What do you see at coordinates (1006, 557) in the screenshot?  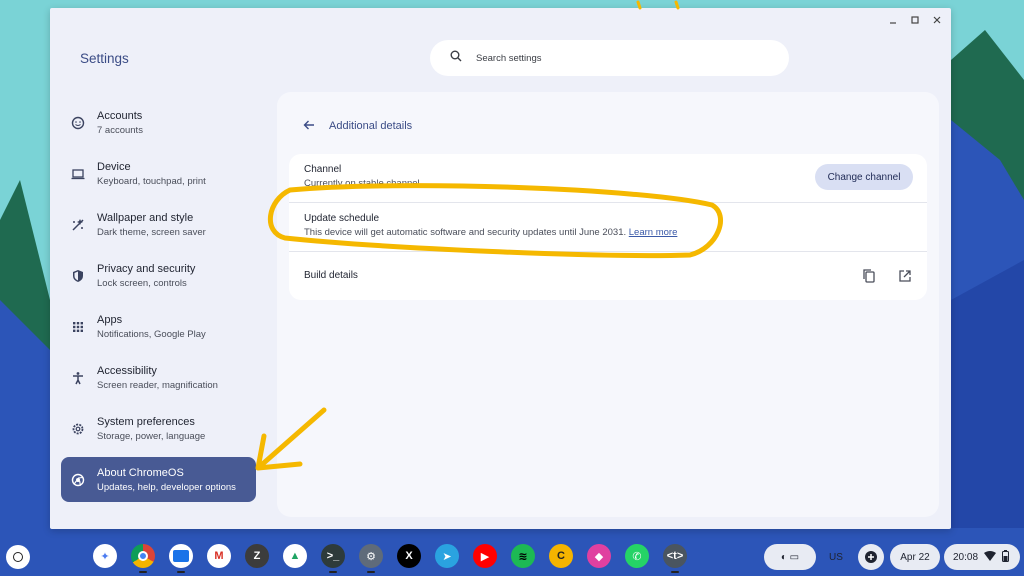 I see `battery-icon` at bounding box center [1006, 557].